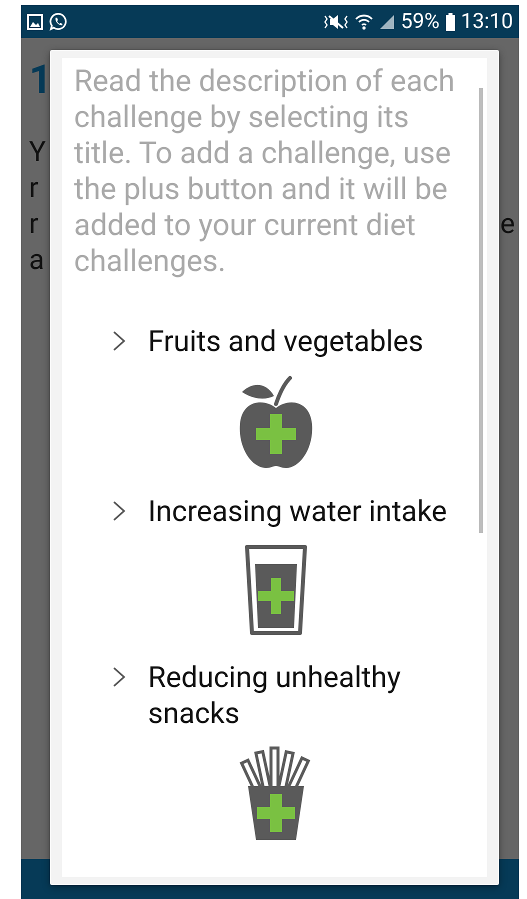  What do you see at coordinates (58, 21) in the screenshot?
I see `chat-bubble-icon` at bounding box center [58, 21].